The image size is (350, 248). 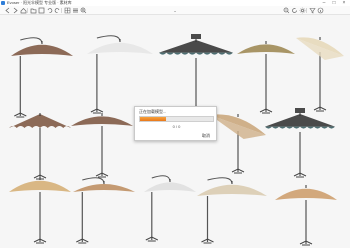 I want to click on back-icon, so click(x=7, y=10).